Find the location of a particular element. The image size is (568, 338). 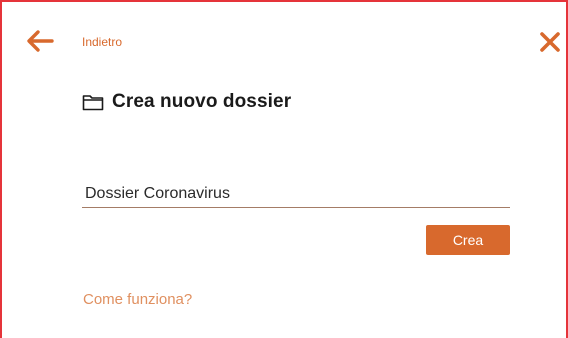

create-button: Crea is located at coordinates (468, 240).